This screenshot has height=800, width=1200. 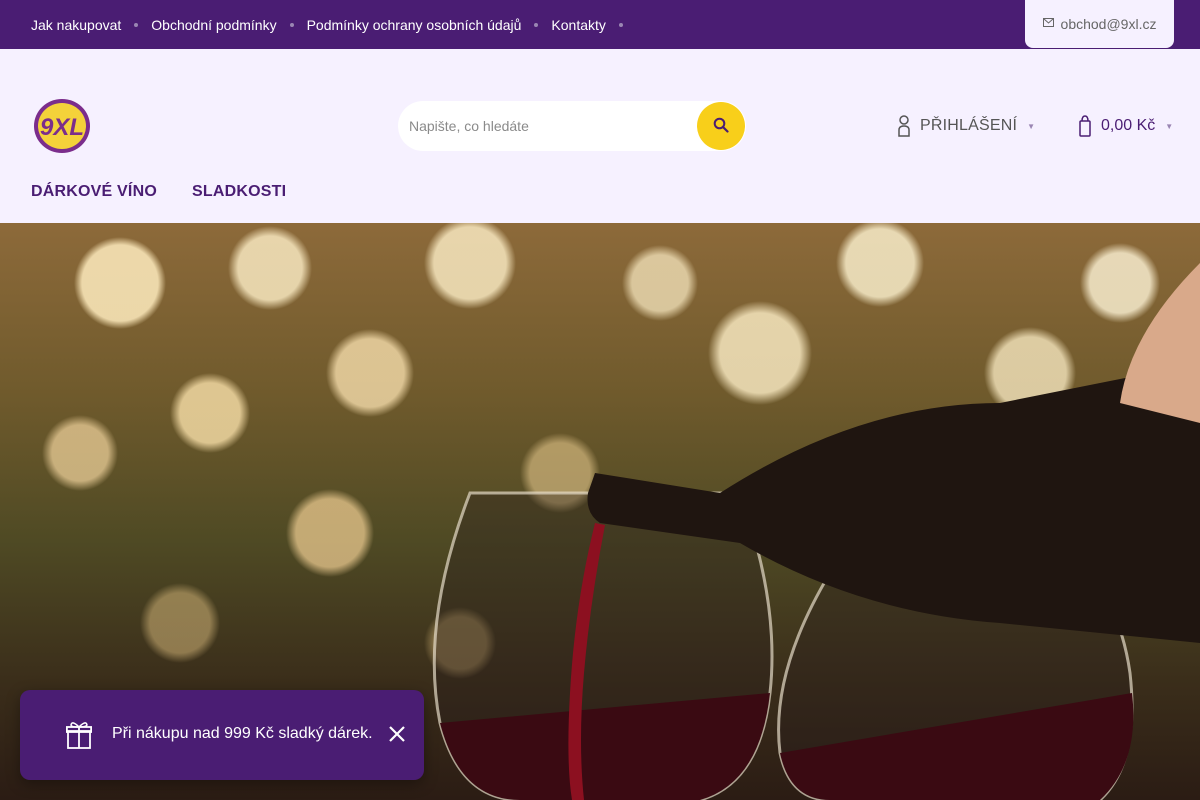 I want to click on gift-icon, so click(x=79, y=735).